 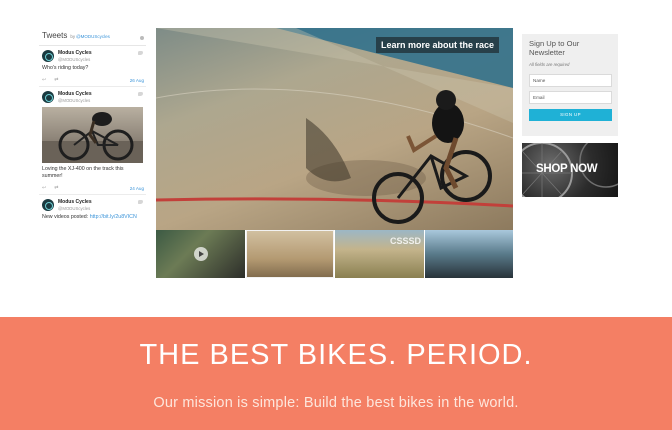 I want to click on timeline-by: by, so click(x=73, y=36).